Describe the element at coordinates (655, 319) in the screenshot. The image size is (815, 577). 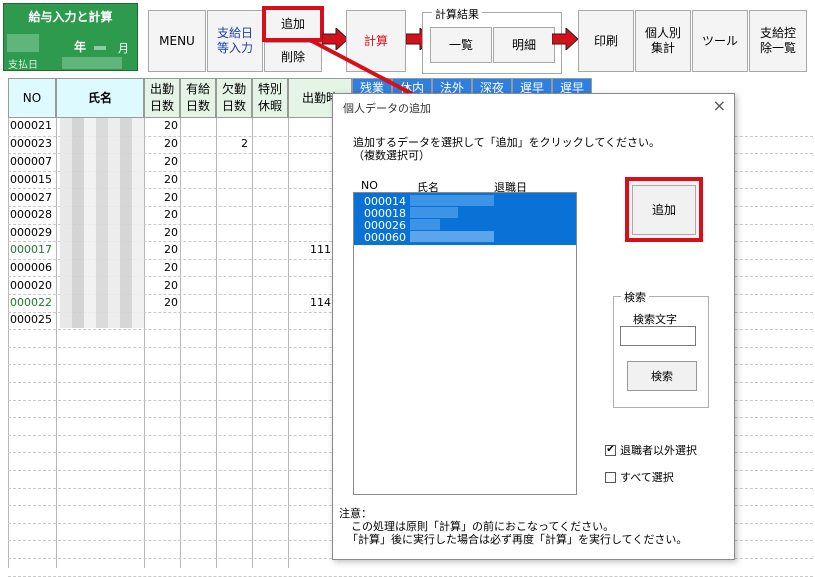
I see `search-text-label: 検索文字` at that location.